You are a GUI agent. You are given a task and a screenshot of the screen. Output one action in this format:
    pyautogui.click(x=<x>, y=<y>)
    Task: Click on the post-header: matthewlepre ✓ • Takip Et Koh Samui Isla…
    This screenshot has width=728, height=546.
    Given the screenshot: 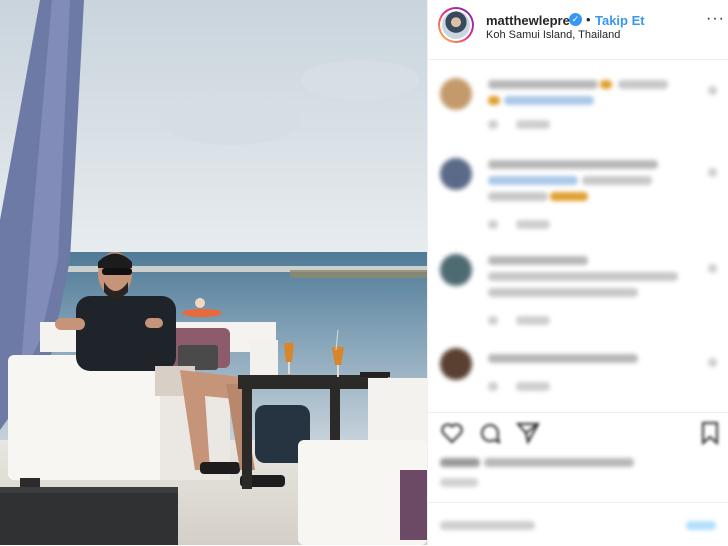 What is the action you would take?
    pyautogui.click(x=578, y=30)
    